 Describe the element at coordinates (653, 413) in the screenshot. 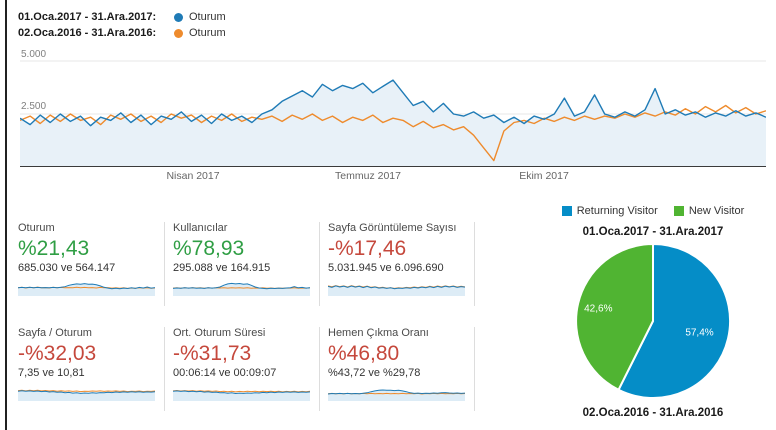

I see `pie-title-2016: 02.Oca.2016 - 31.Ara.2016` at that location.